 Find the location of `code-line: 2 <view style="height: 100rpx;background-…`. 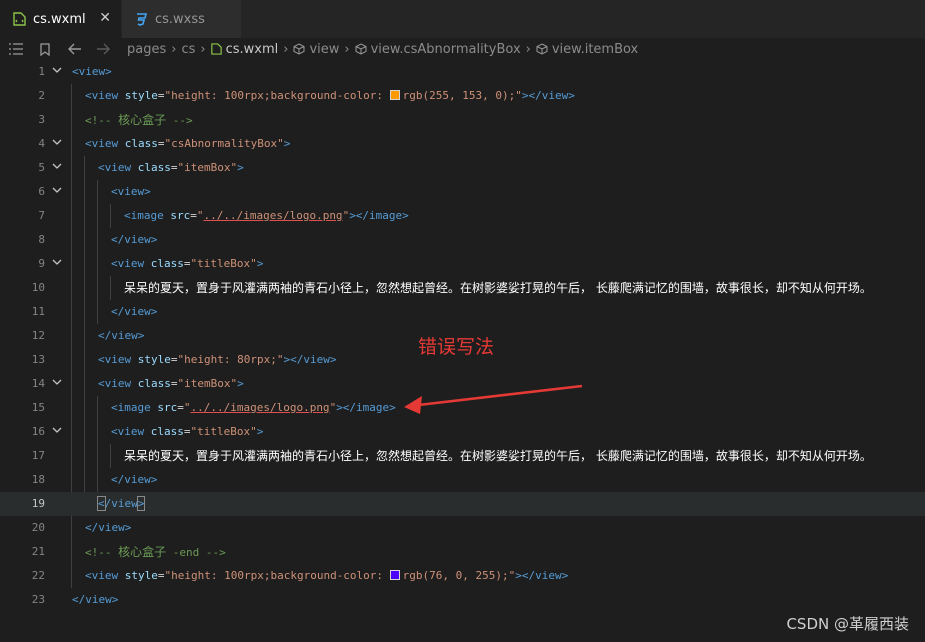

code-line: 2 <view style="height: 100rpx;background-… is located at coordinates (462, 96).